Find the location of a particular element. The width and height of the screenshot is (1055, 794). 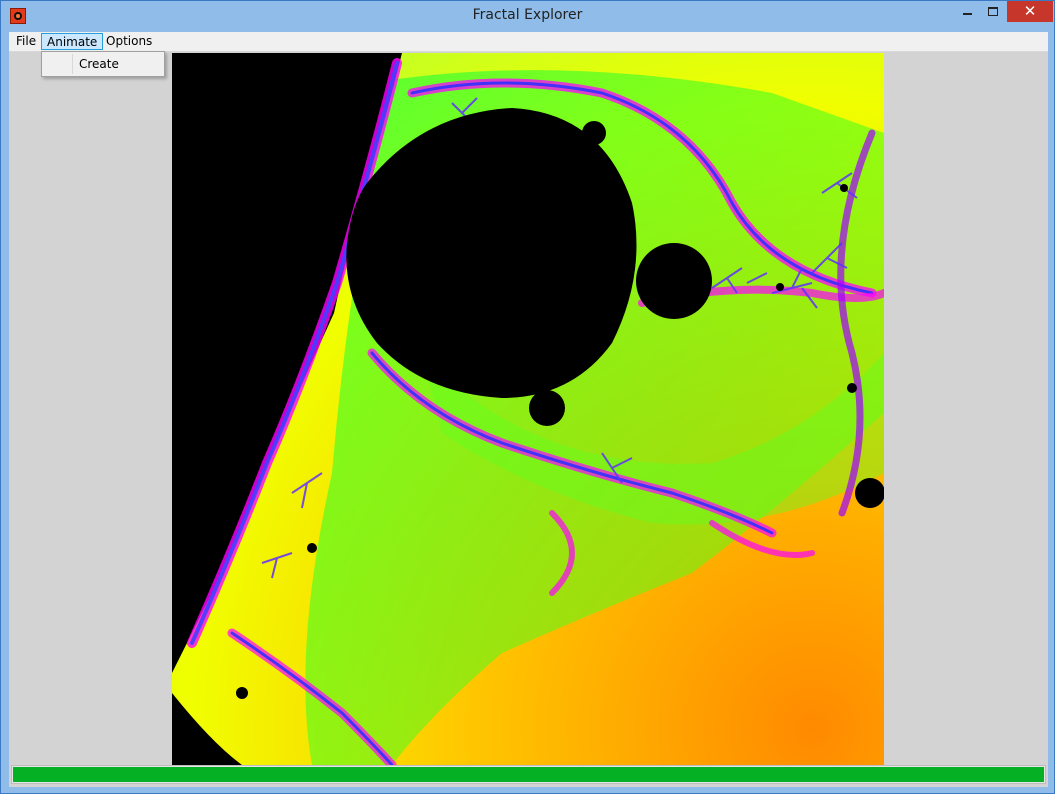

progress-bar is located at coordinates (528, 774).